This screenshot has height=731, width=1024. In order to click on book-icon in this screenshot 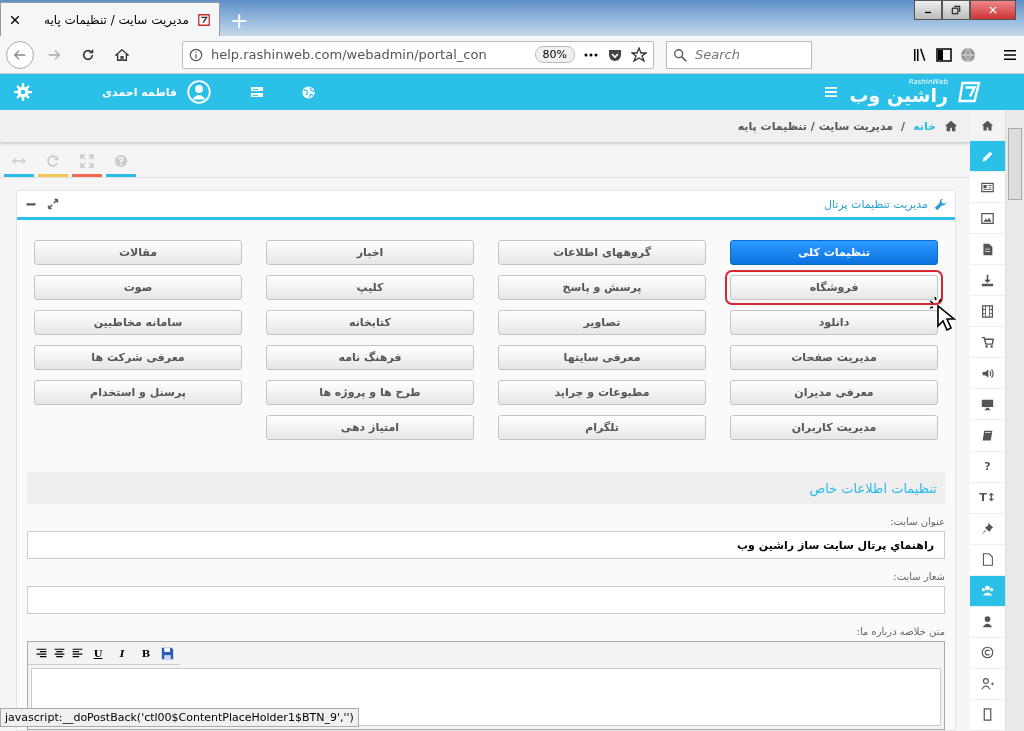, I will do `click(987, 435)`.